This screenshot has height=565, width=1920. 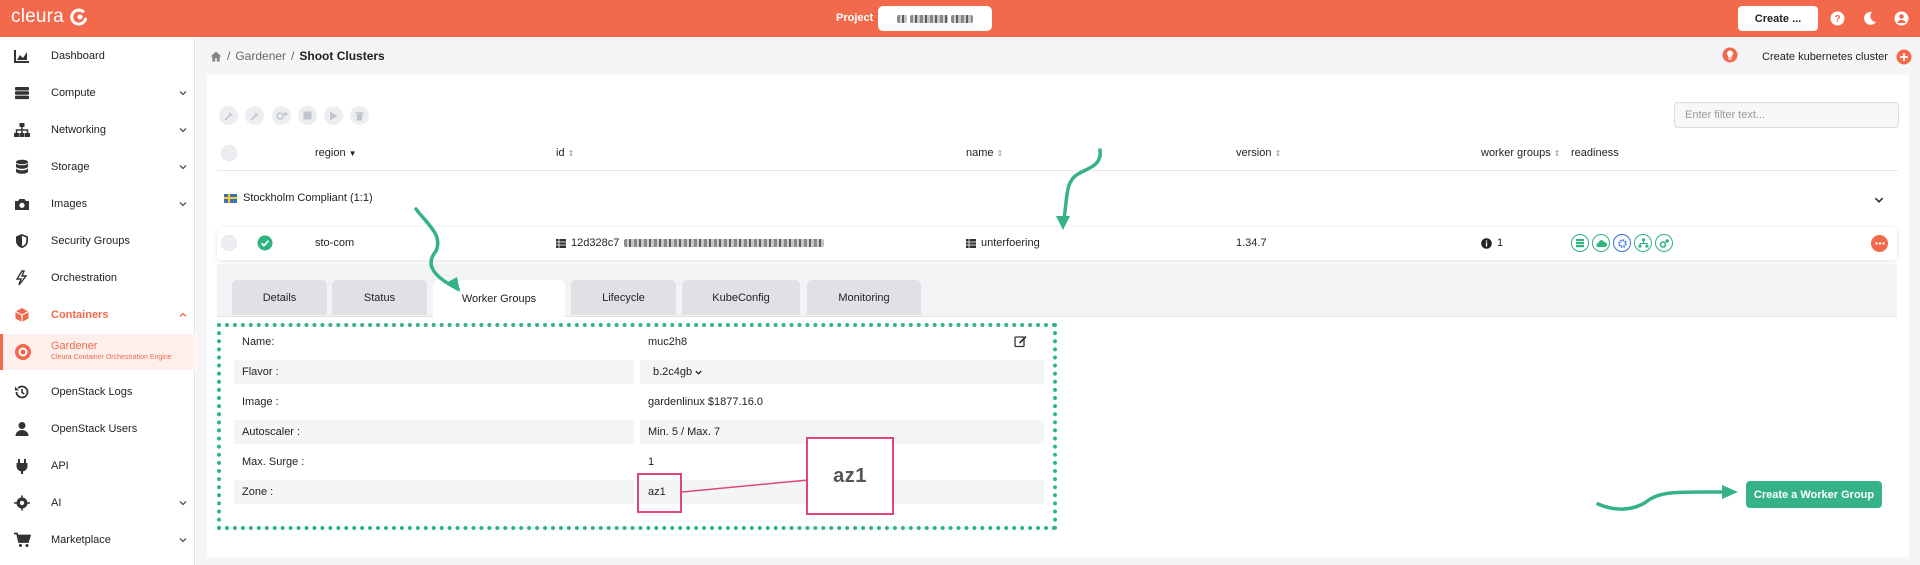 What do you see at coordinates (333, 115) in the screenshot?
I see `play-icon` at bounding box center [333, 115].